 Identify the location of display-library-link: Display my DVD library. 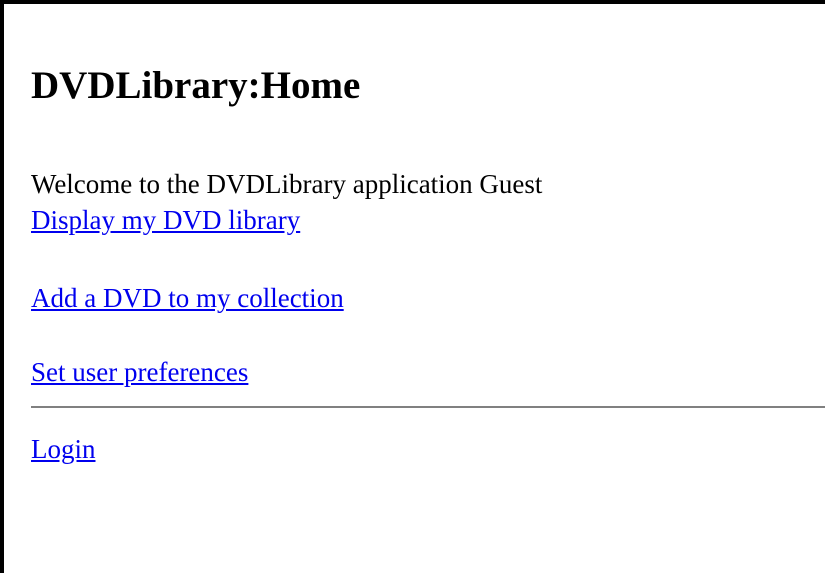
(165, 220).